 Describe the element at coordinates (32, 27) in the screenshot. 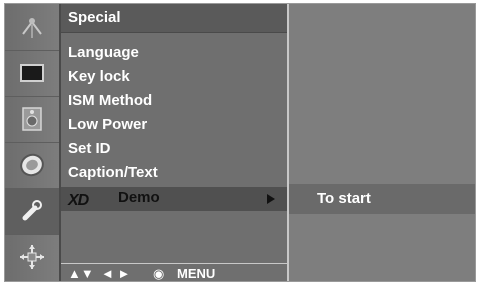

I see `antenna-icon` at that location.